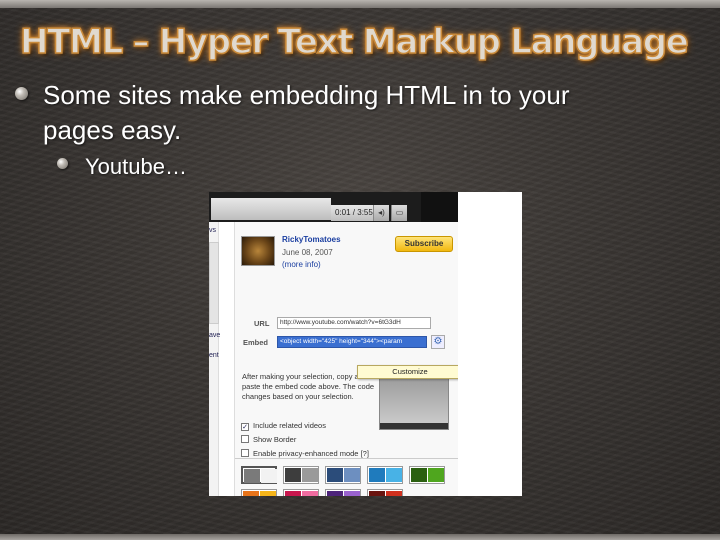 This screenshot has width=720, height=540. What do you see at coordinates (62, 163) in the screenshot?
I see `sub-bullet-icon` at bounding box center [62, 163].